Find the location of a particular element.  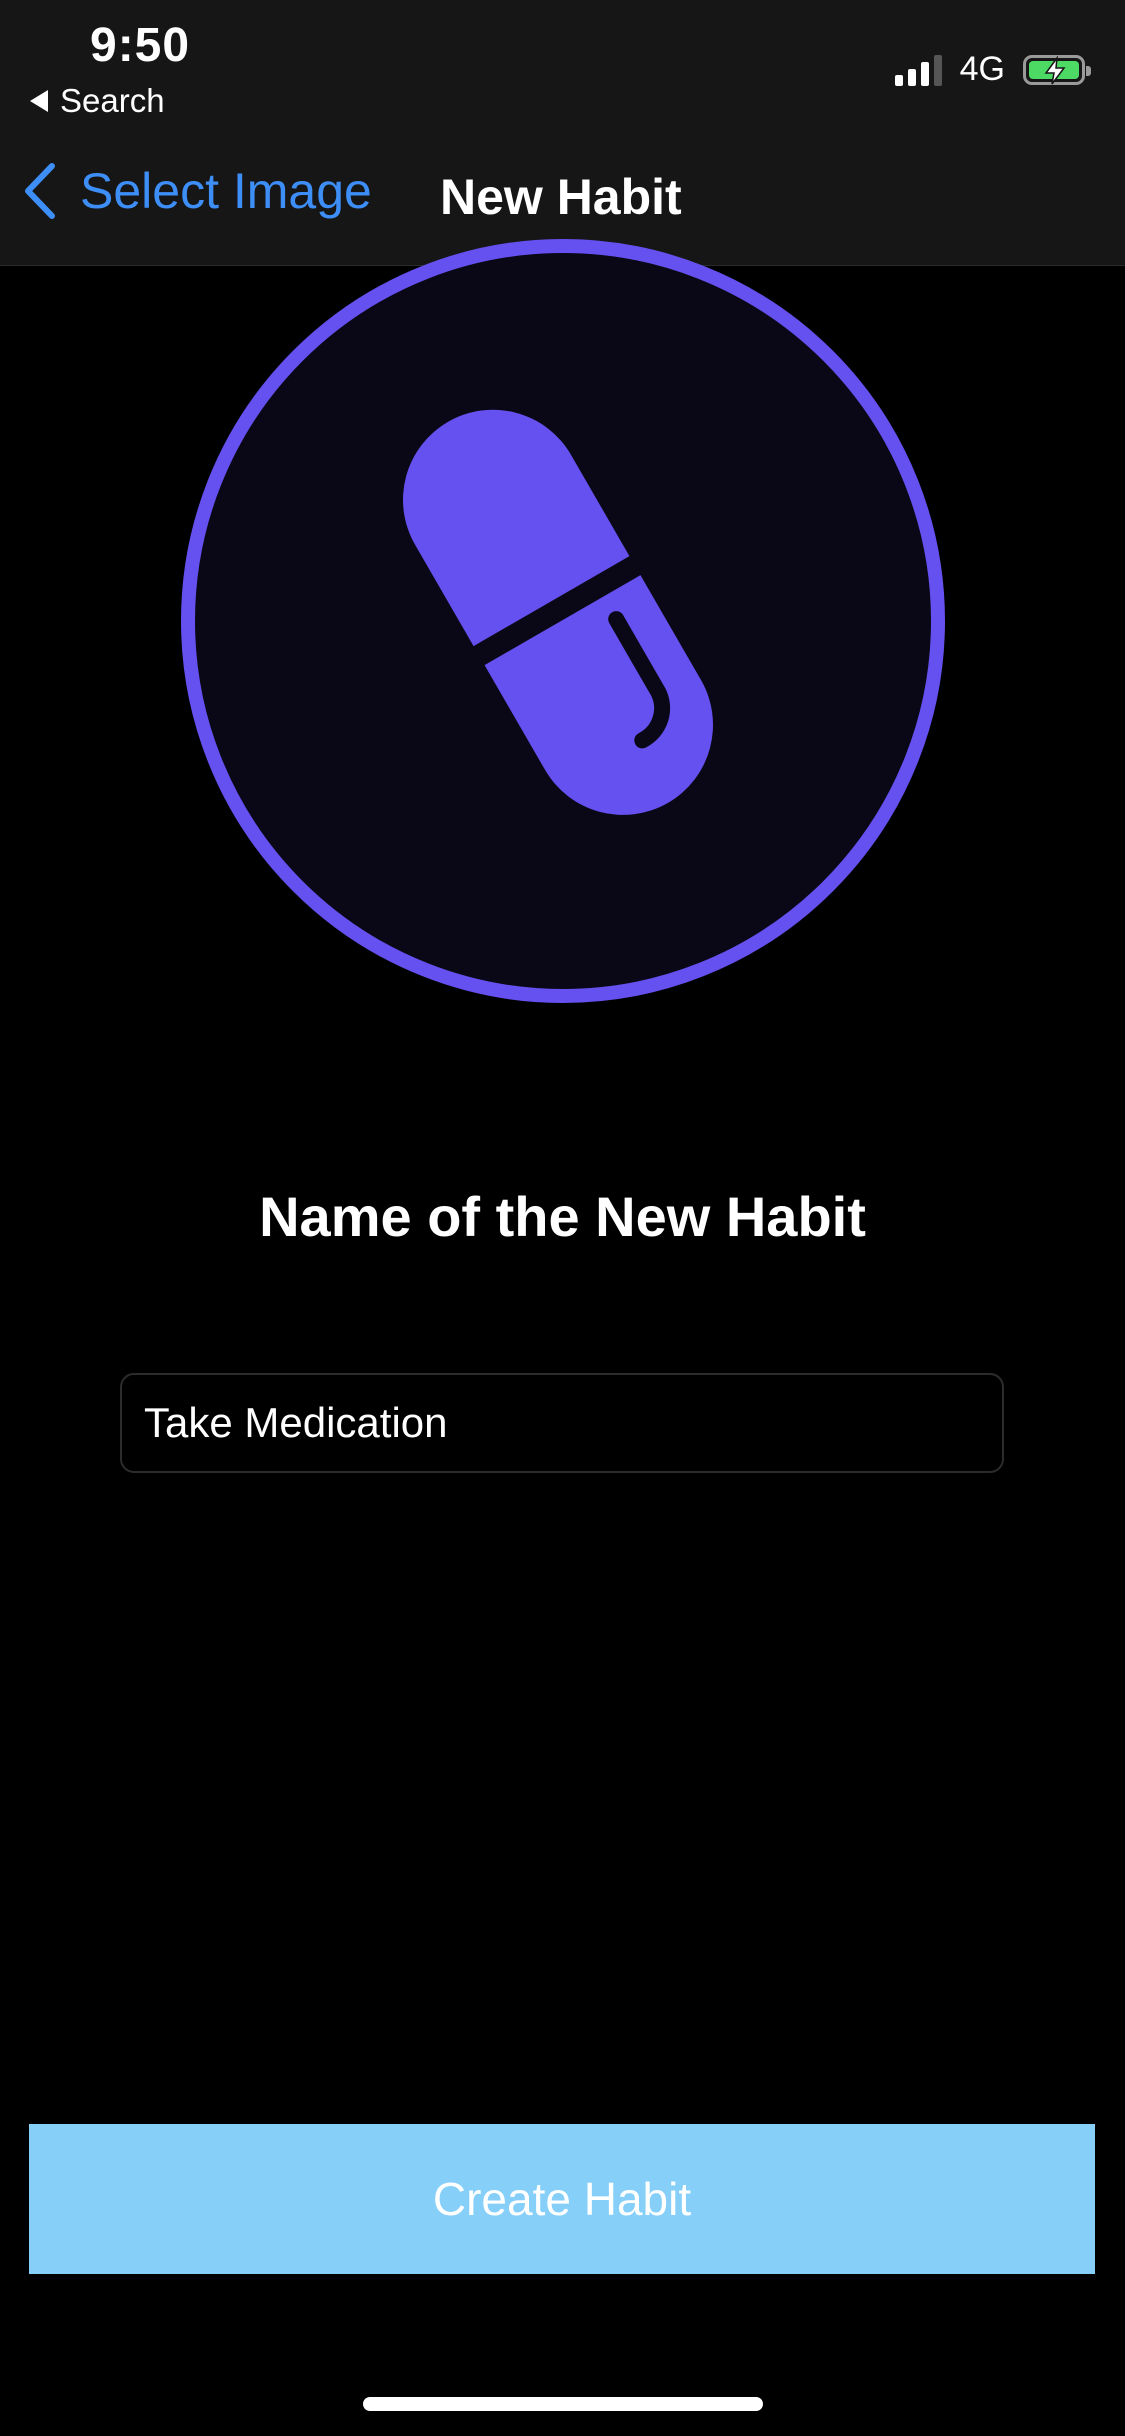

status-time: 9:50 is located at coordinates (140, 45).